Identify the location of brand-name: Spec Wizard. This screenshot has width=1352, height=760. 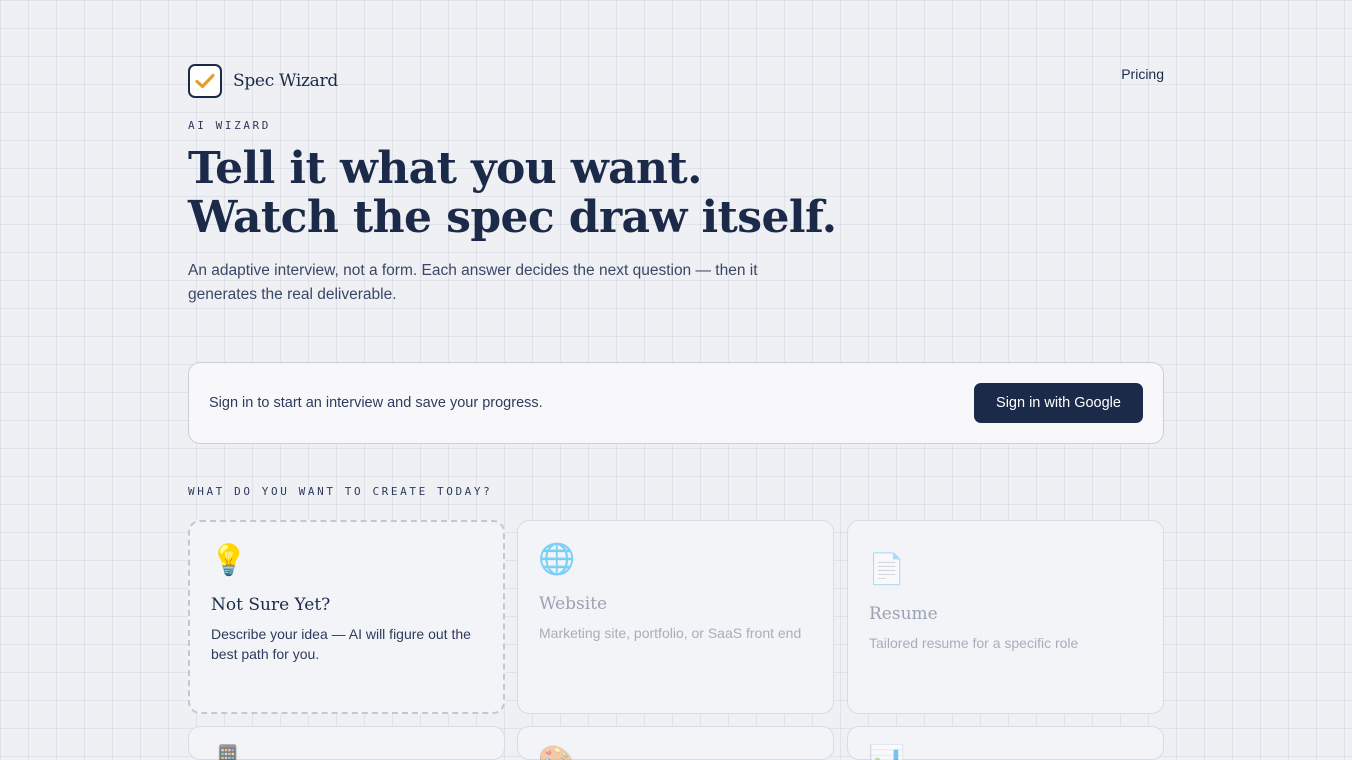
(285, 81).